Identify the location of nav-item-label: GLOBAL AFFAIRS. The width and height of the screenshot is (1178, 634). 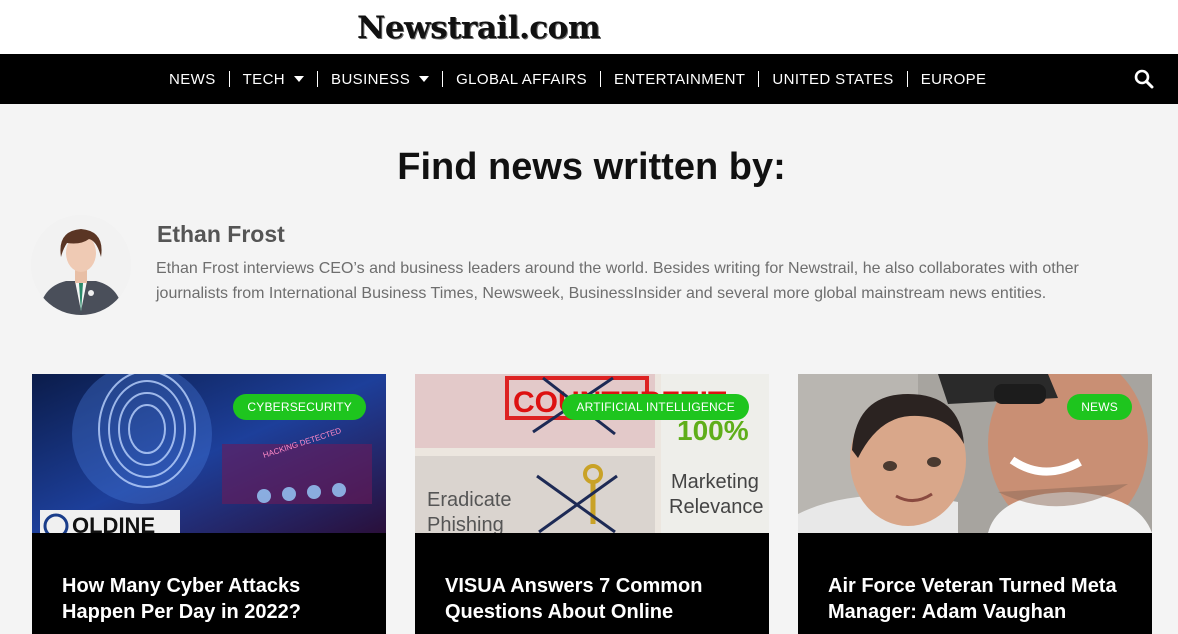
(522, 79).